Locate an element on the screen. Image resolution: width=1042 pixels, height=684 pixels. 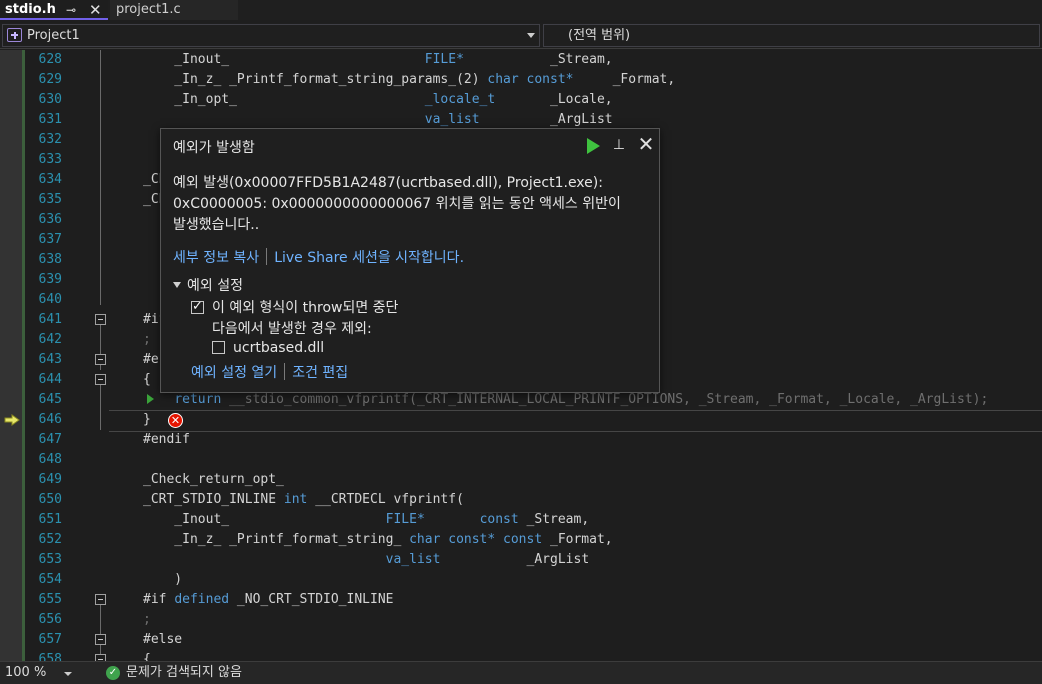
edit-conditions-link: 조건 편집 is located at coordinates (320, 373).